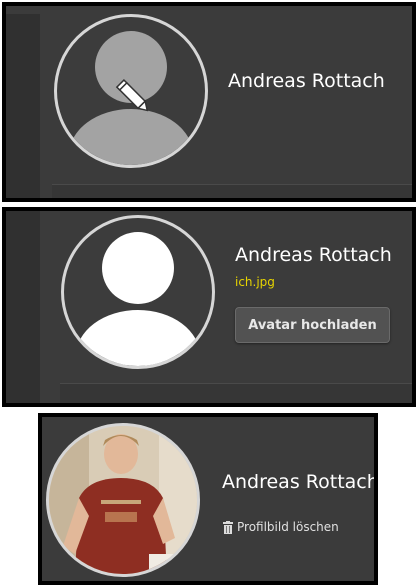 The width and height of the screenshot is (418, 587). I want to click on trash-icon, so click(228, 527).